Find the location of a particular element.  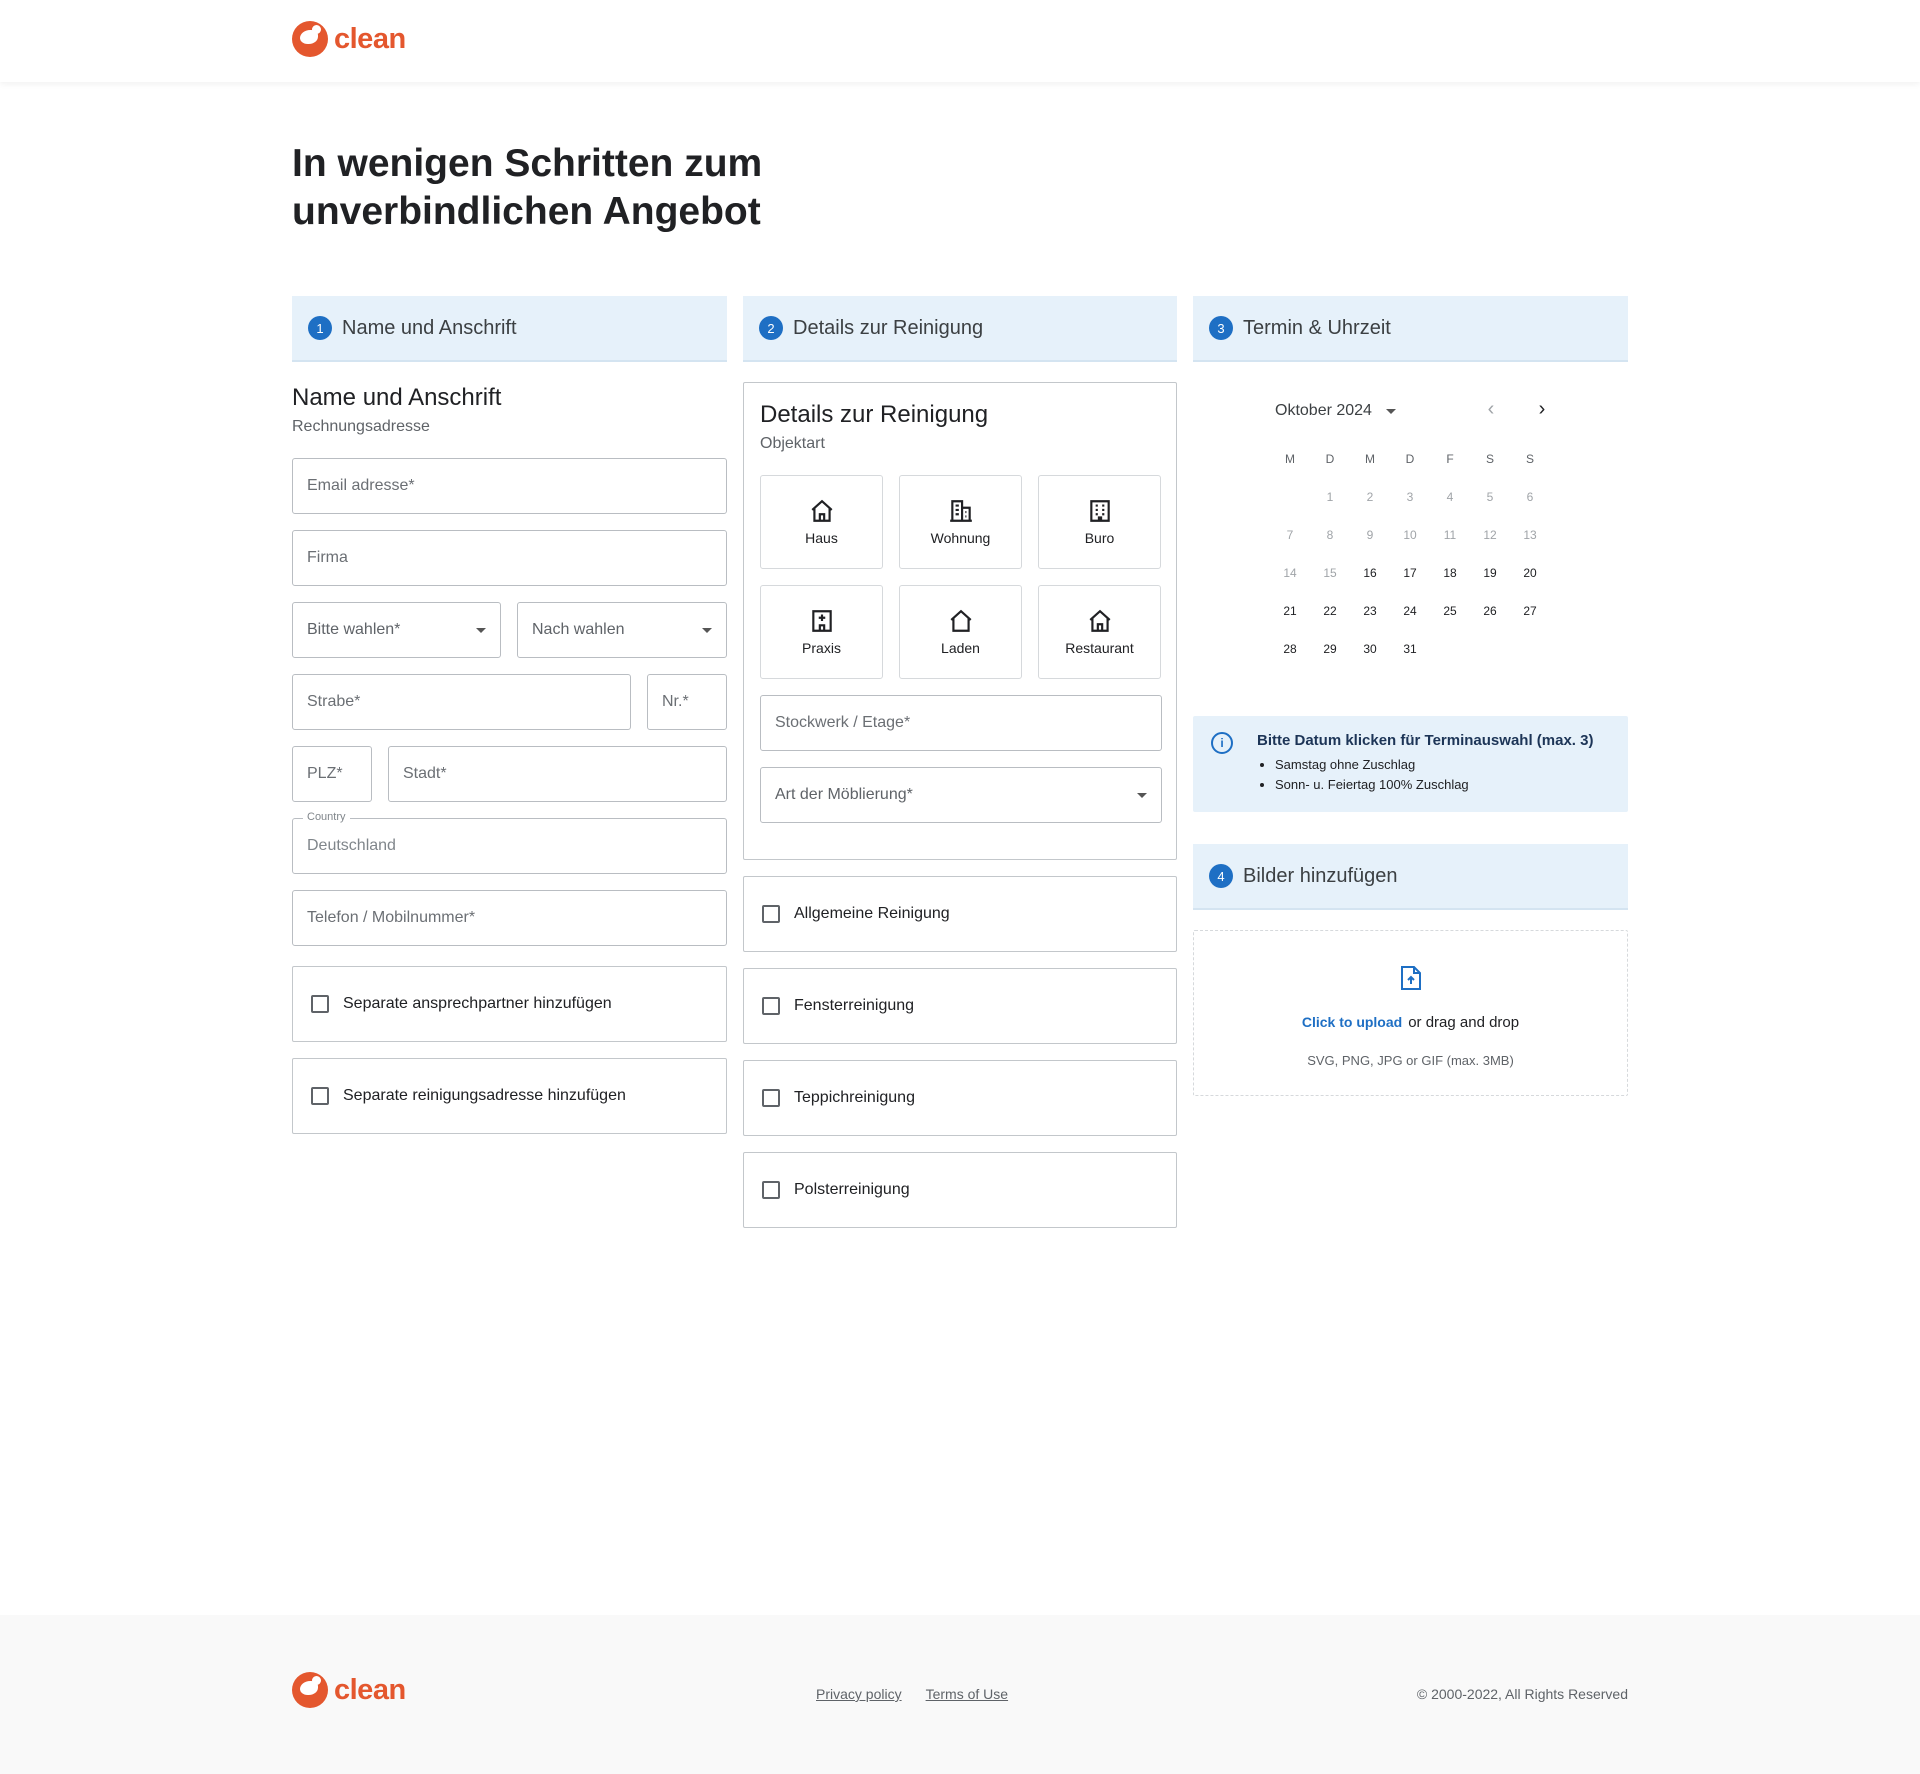

property-tile-restaurant: Restaurant is located at coordinates (1099, 632).